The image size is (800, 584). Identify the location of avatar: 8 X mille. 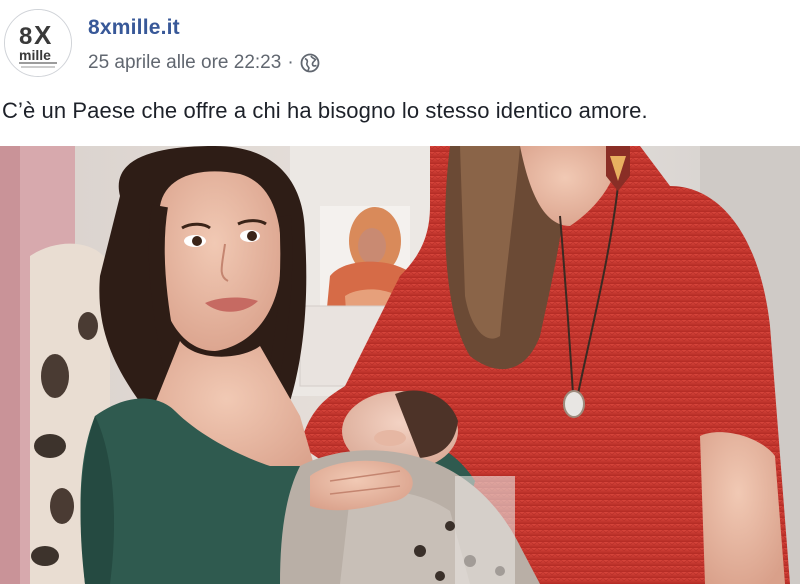
(38, 43).